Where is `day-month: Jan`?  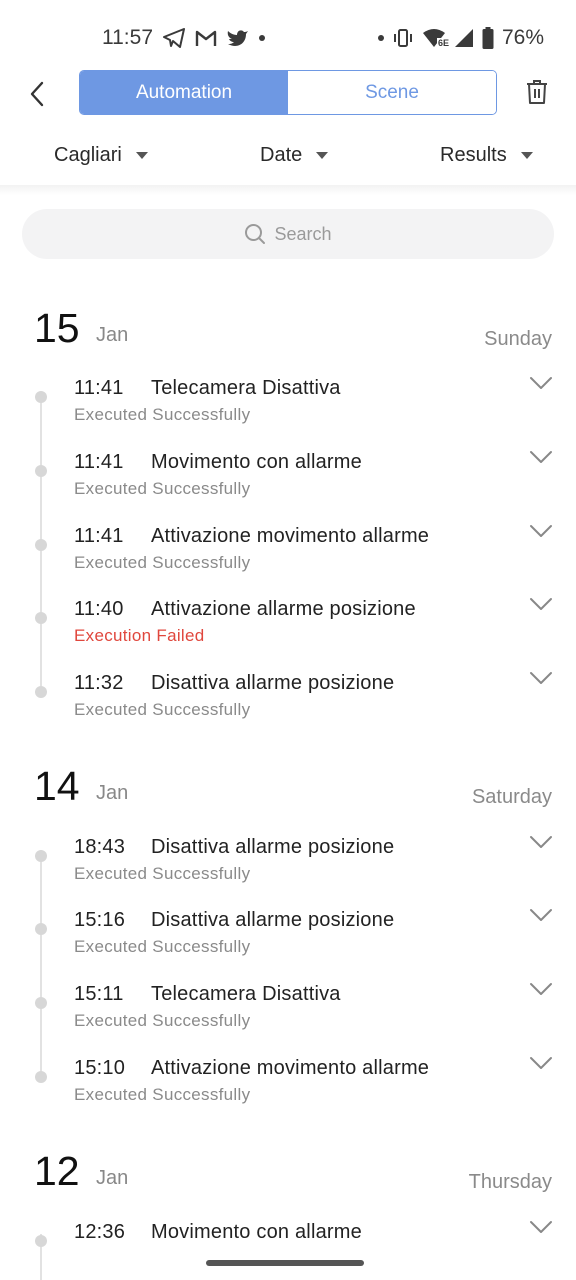
day-month: Jan is located at coordinates (112, 793).